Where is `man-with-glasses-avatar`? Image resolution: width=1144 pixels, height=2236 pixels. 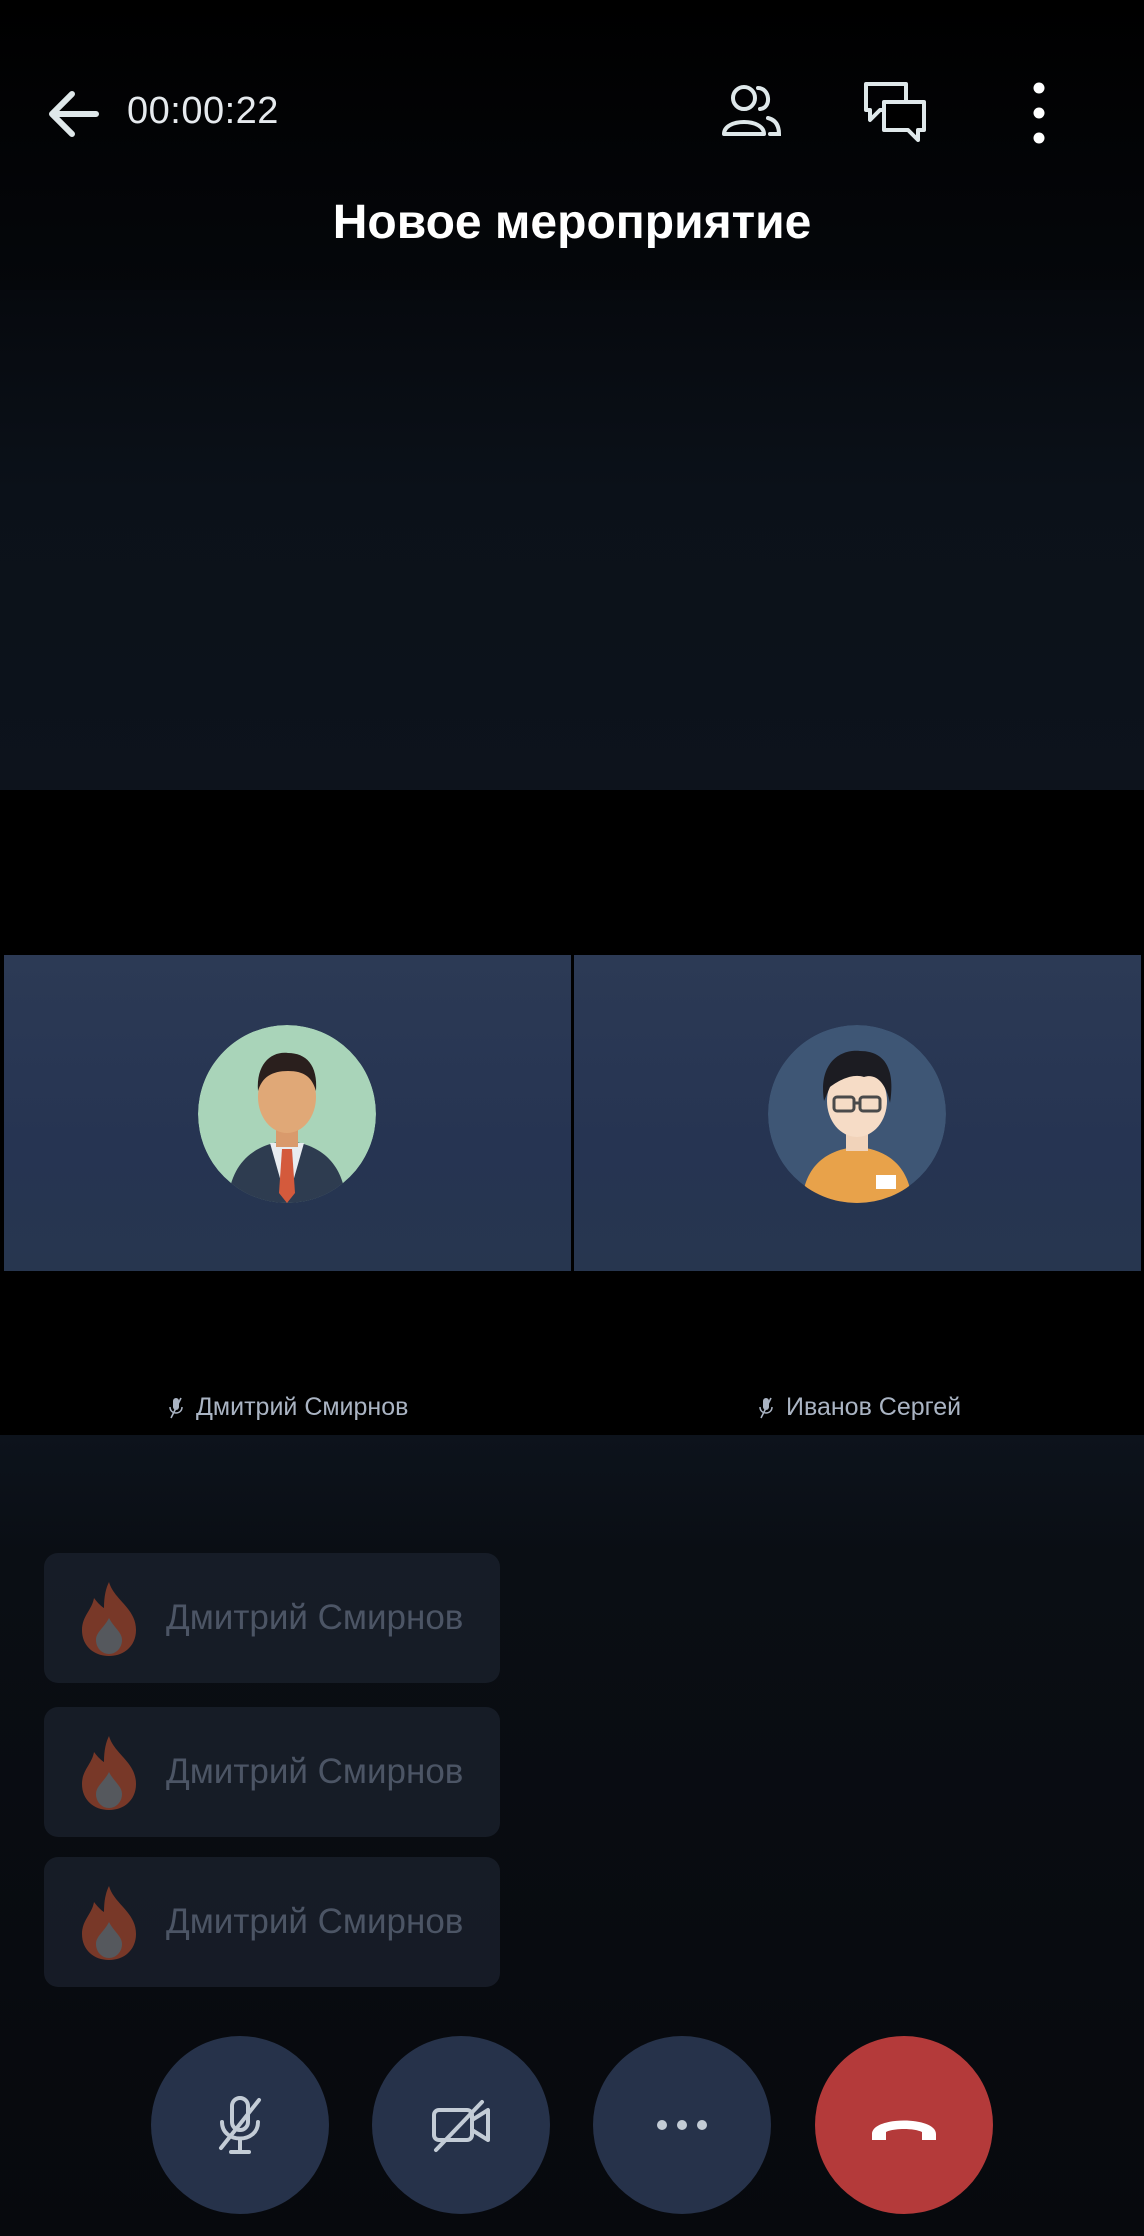 man-with-glasses-avatar is located at coordinates (857, 1114).